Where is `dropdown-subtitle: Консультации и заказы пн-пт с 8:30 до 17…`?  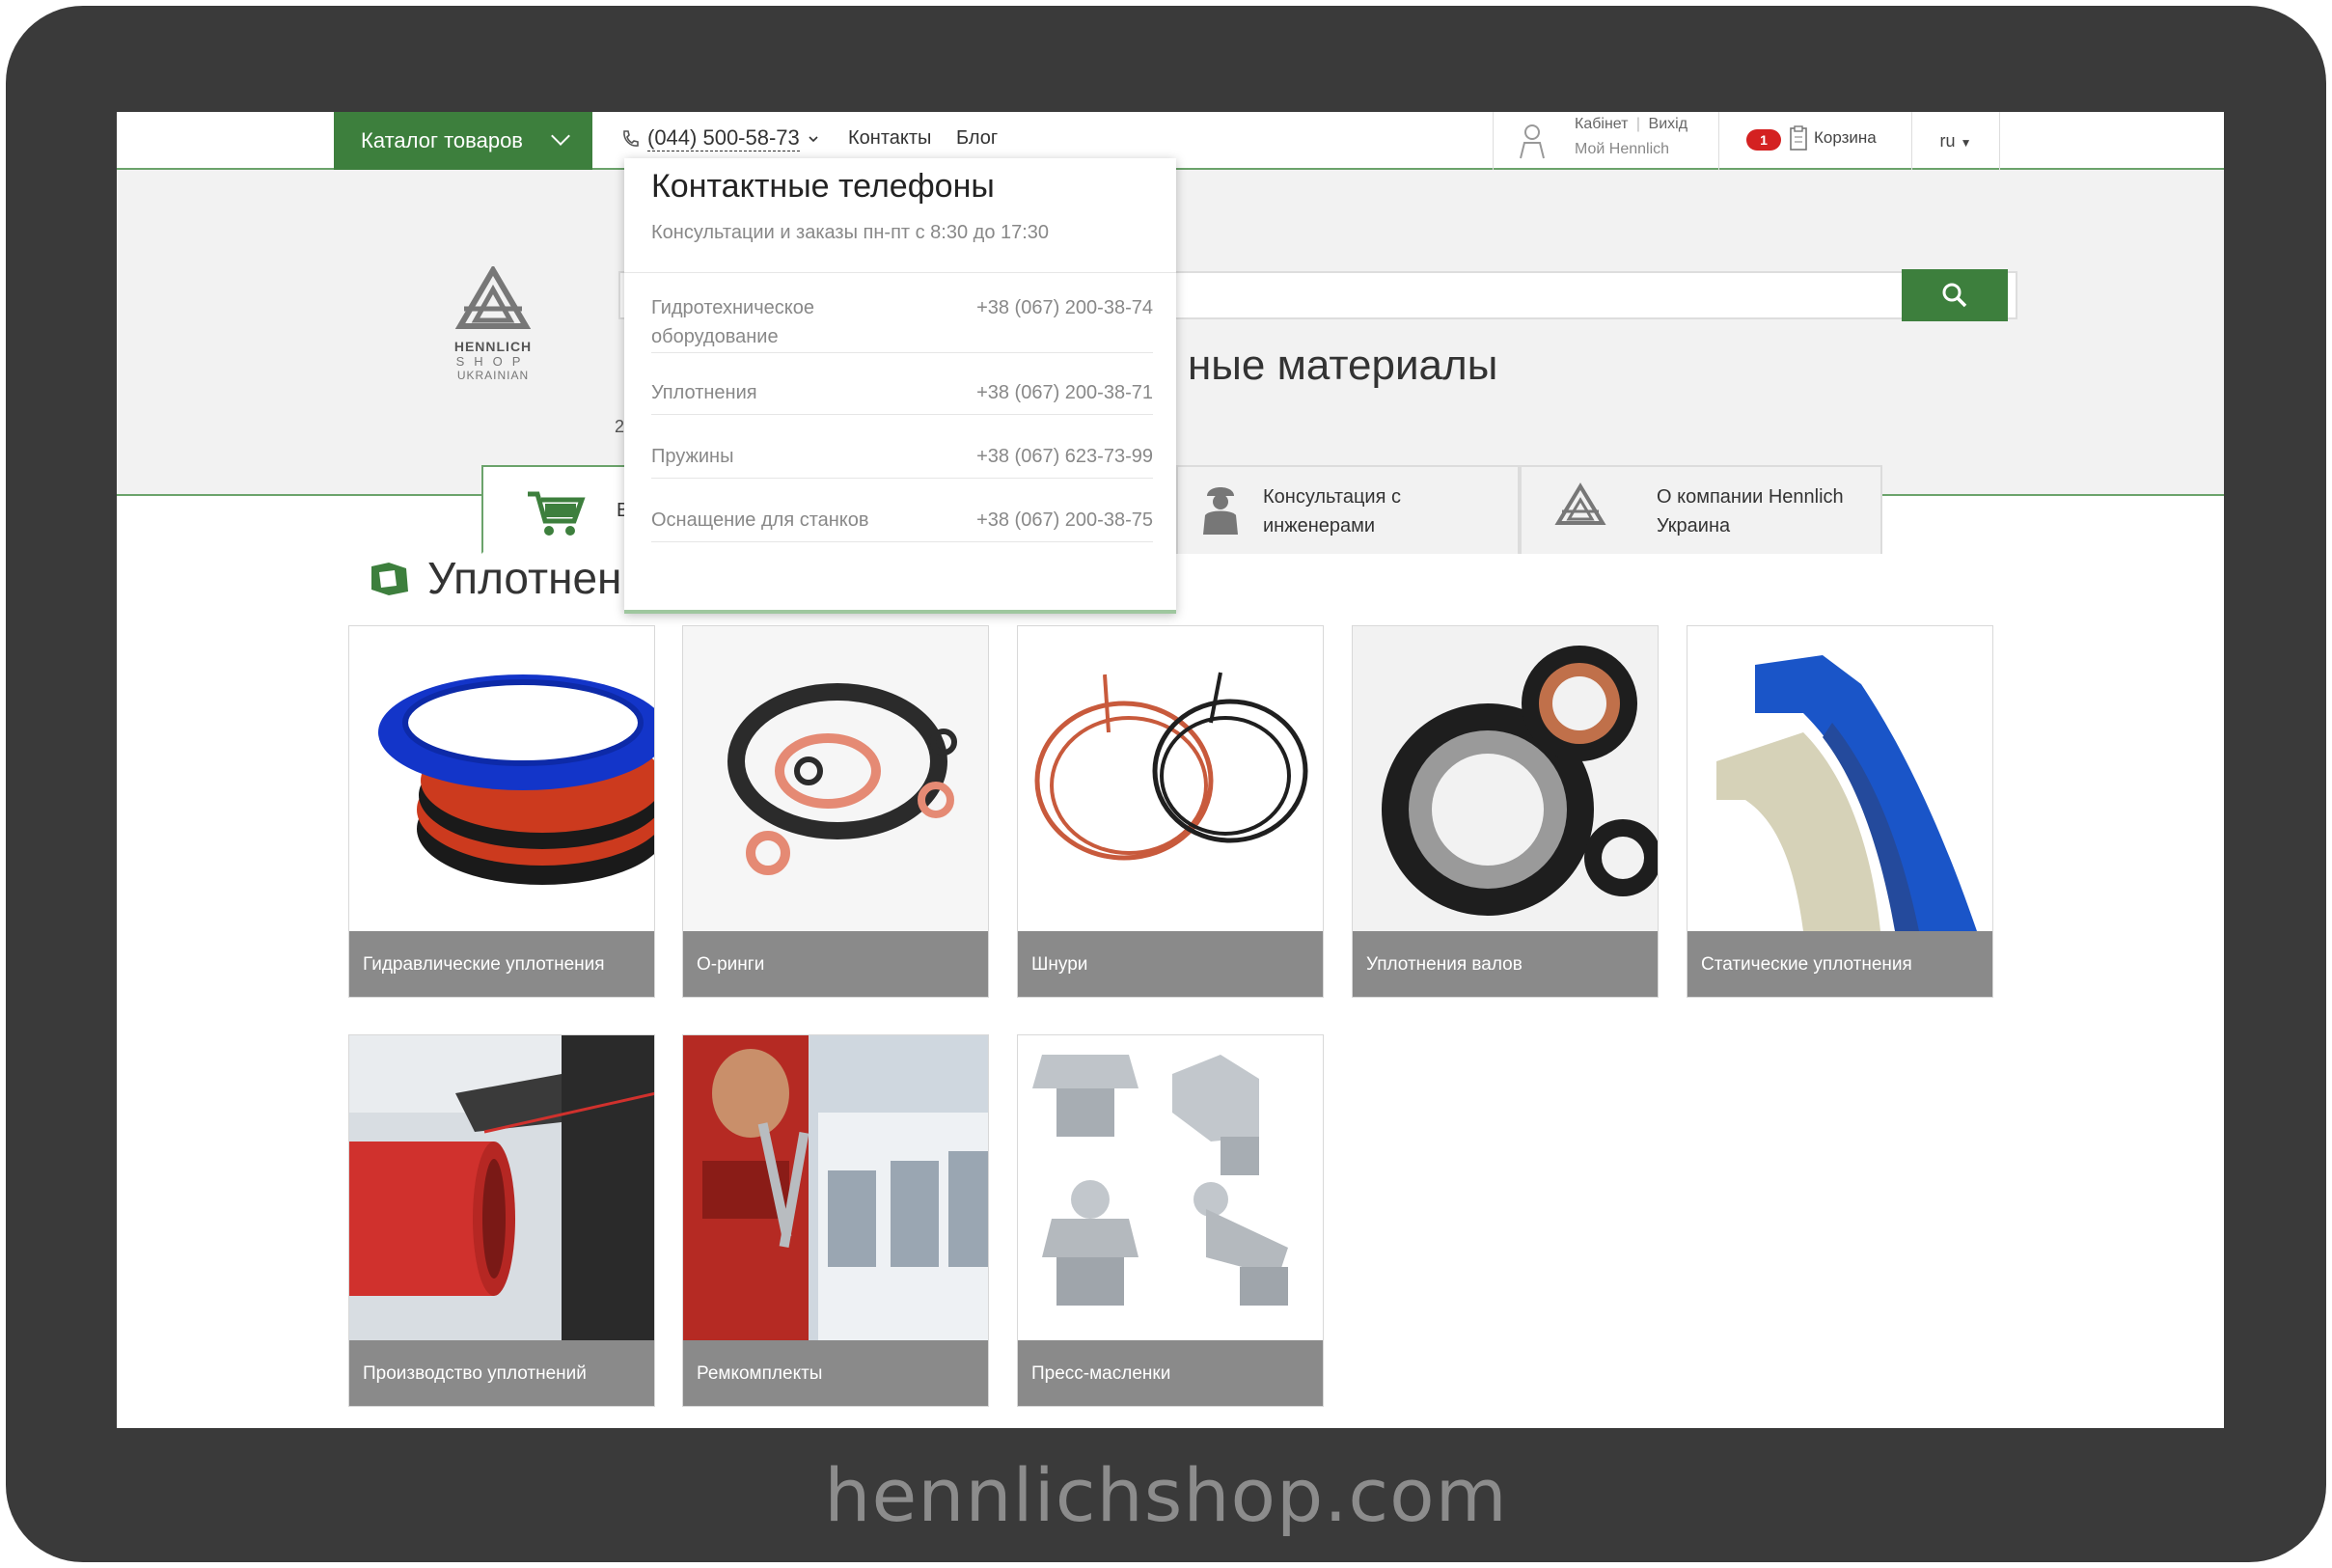 dropdown-subtitle: Консультации и заказы пн-пт с 8:30 до 17… is located at coordinates (850, 232).